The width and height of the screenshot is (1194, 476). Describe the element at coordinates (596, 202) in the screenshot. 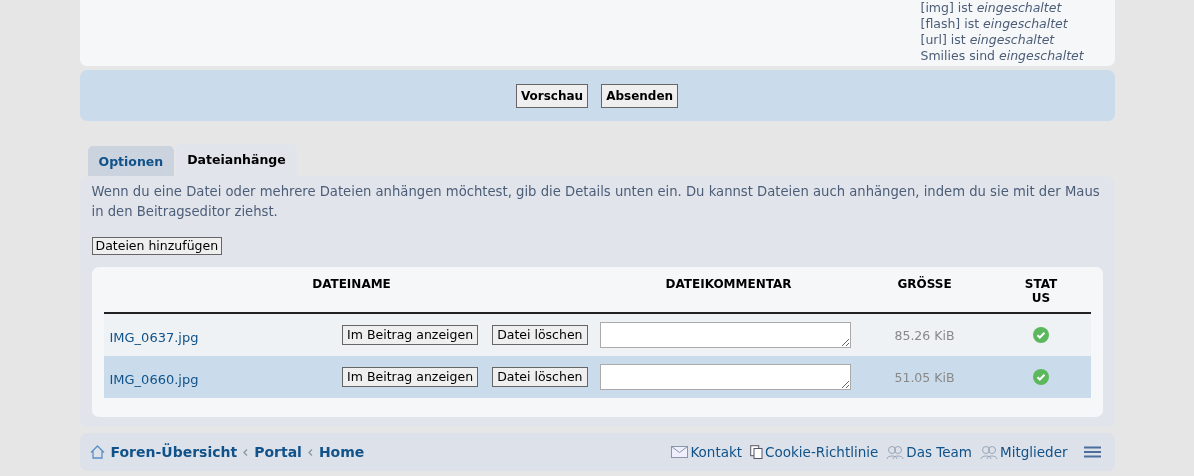

I see `intro-text: Wenn du eine Datei oder mehrere Dateien anhängen möchtest, gib die Details unten ein. Du kannst Dateien auch anhängen, indem du sie mit der Maus in den Beitragseditor ziehst.` at that location.